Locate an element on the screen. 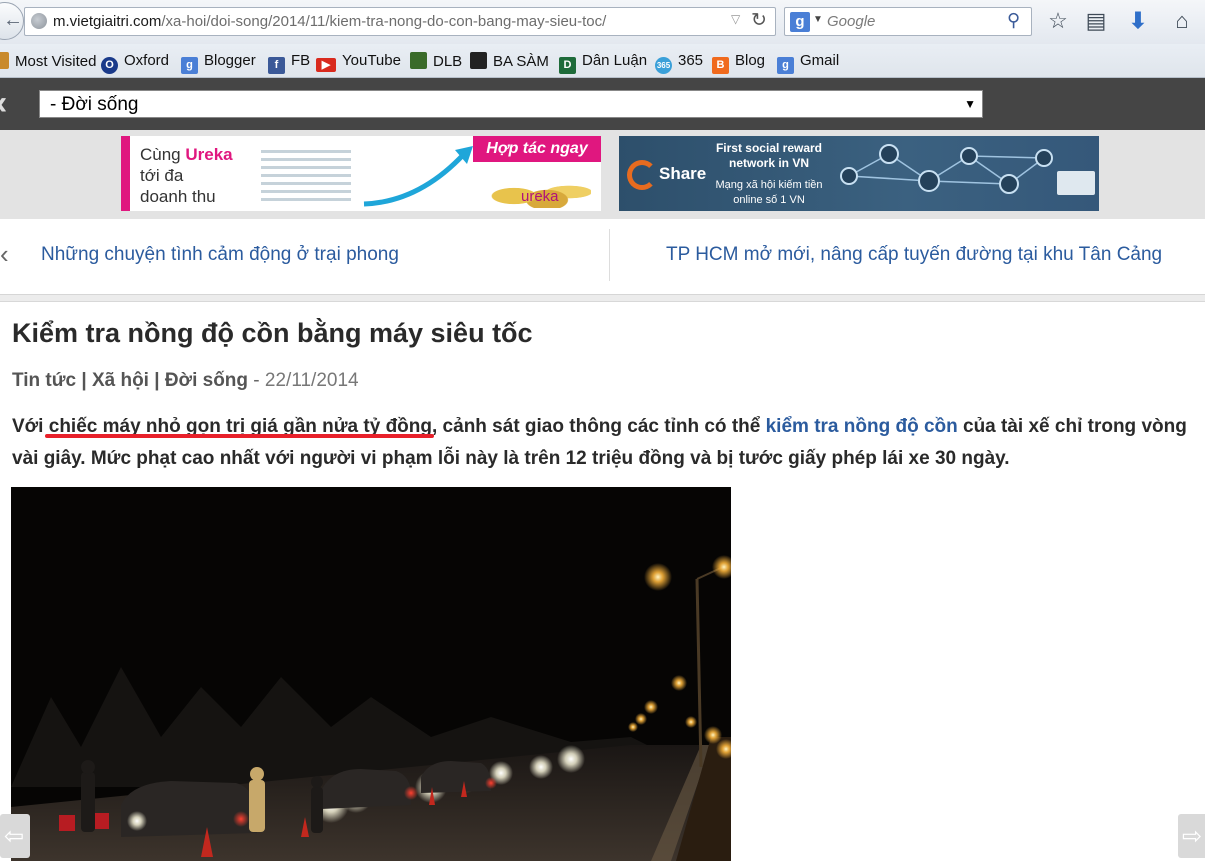 This screenshot has width=1205, height=861. menu-back-chevron-icon: ‹ is located at coordinates (3, 103).